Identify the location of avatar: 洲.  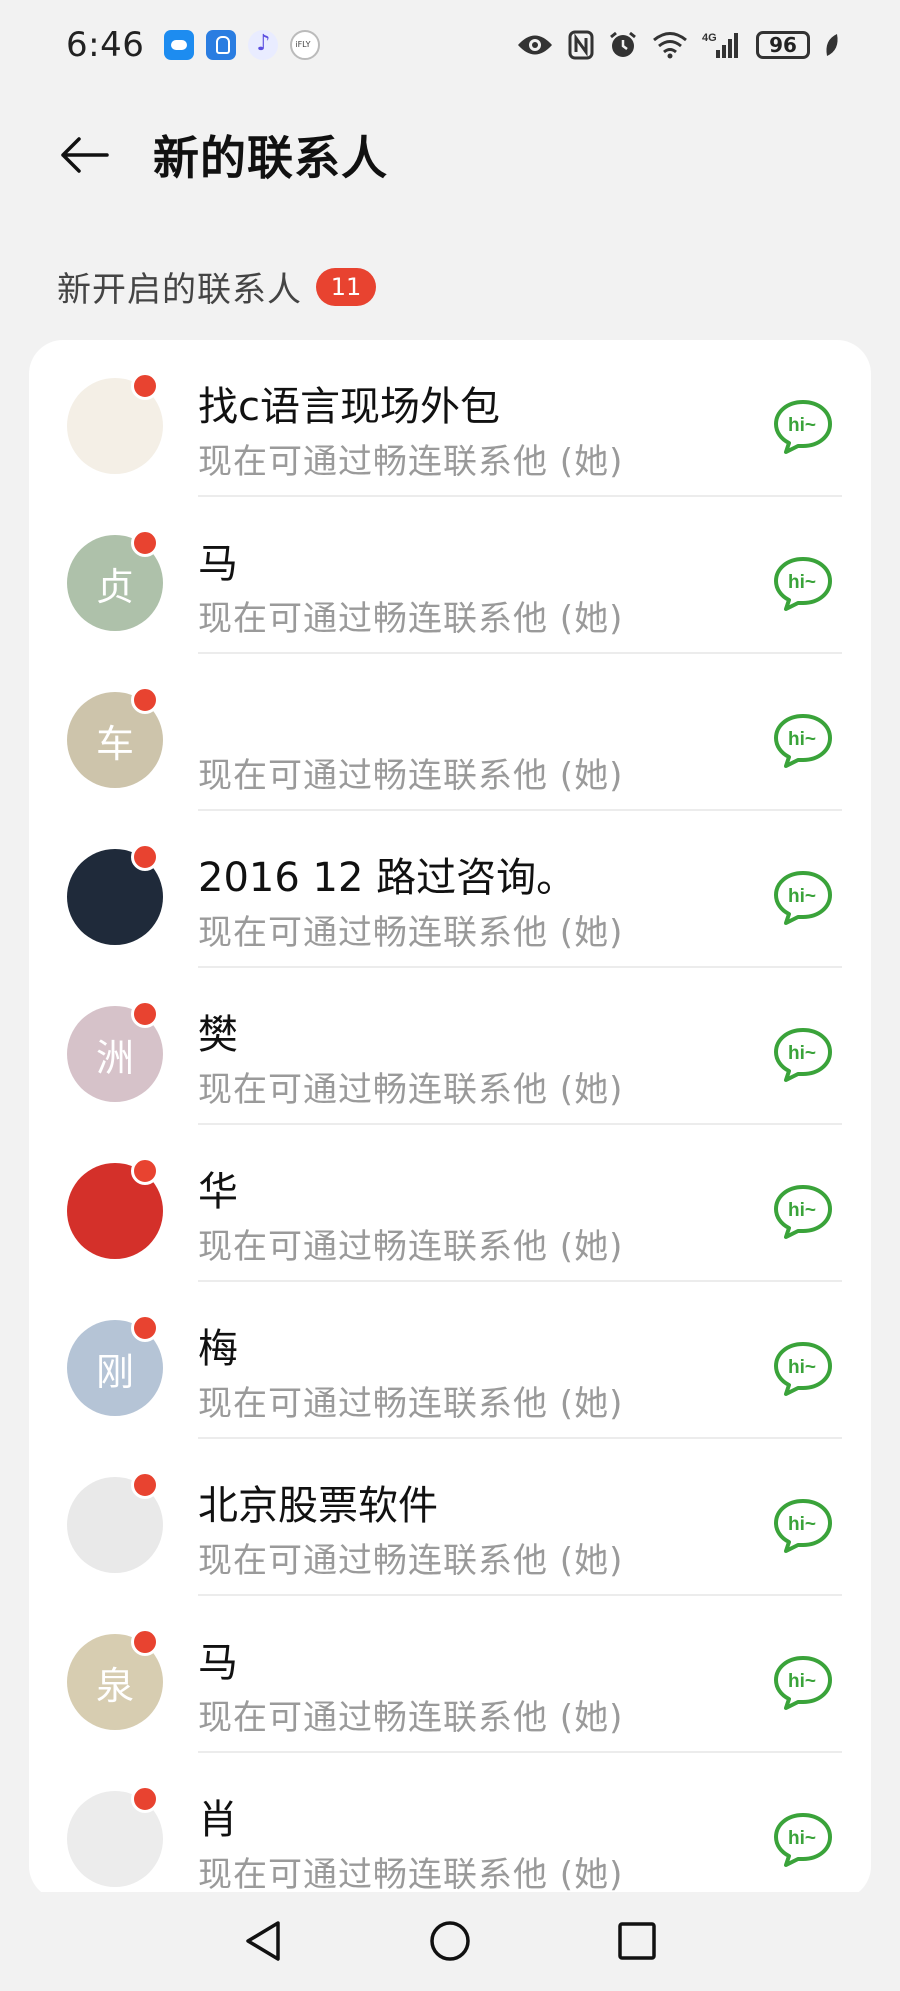
(115, 1051).